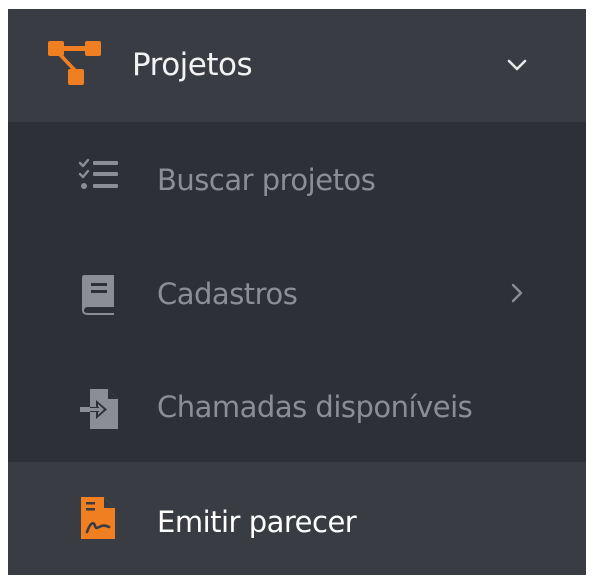 The width and height of the screenshot is (595, 579). I want to click on chevron-down-icon, so click(517, 65).